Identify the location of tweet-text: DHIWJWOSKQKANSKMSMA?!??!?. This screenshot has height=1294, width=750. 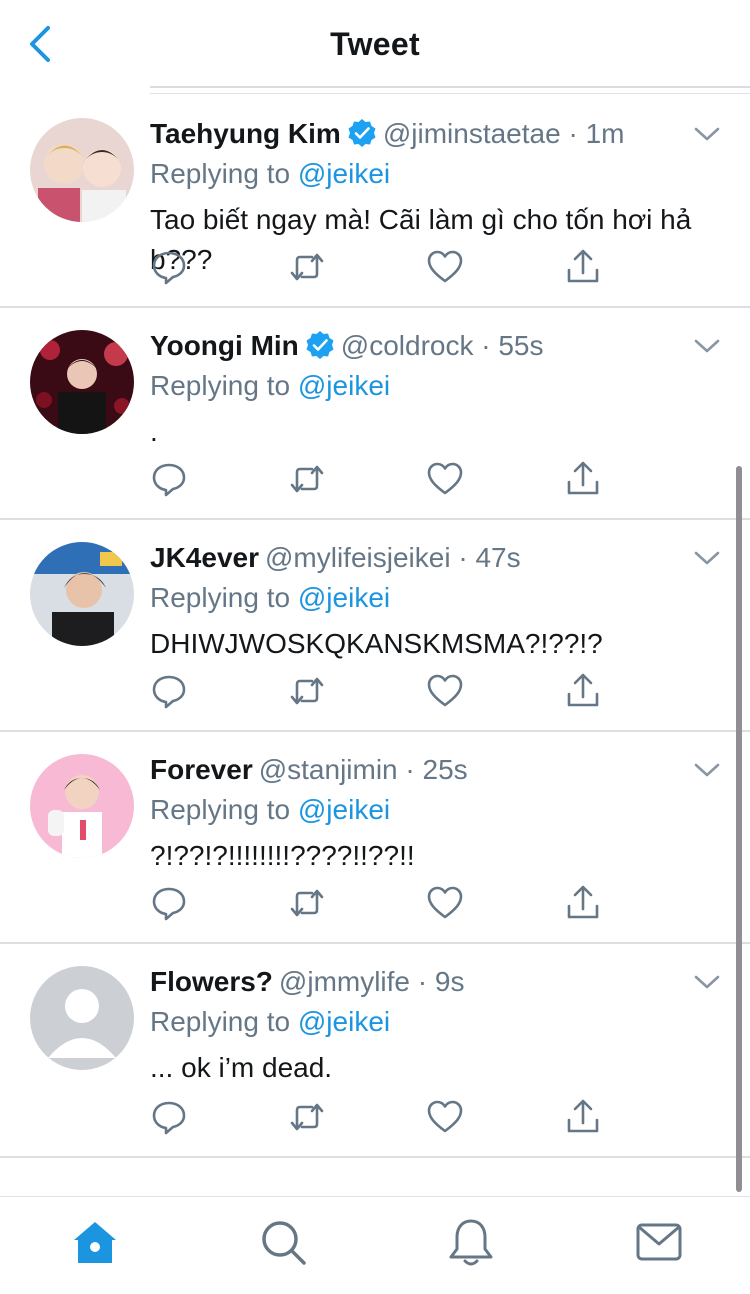
(376, 643).